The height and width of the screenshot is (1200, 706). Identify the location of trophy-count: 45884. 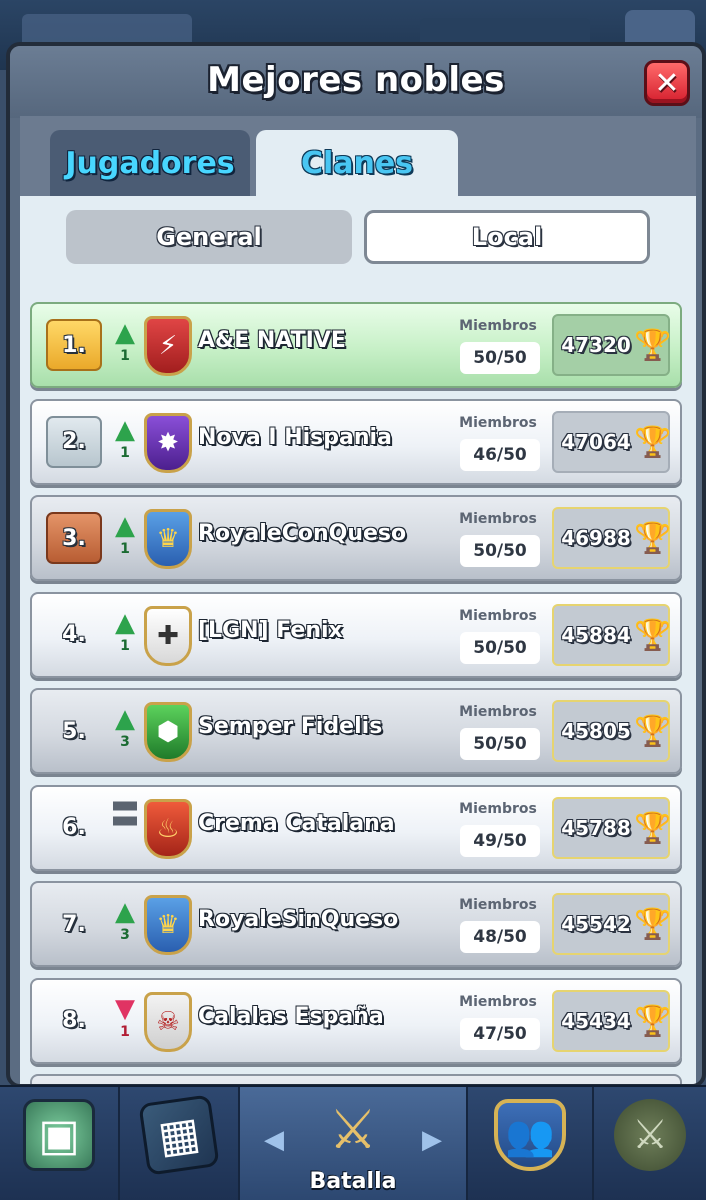
(596, 634).